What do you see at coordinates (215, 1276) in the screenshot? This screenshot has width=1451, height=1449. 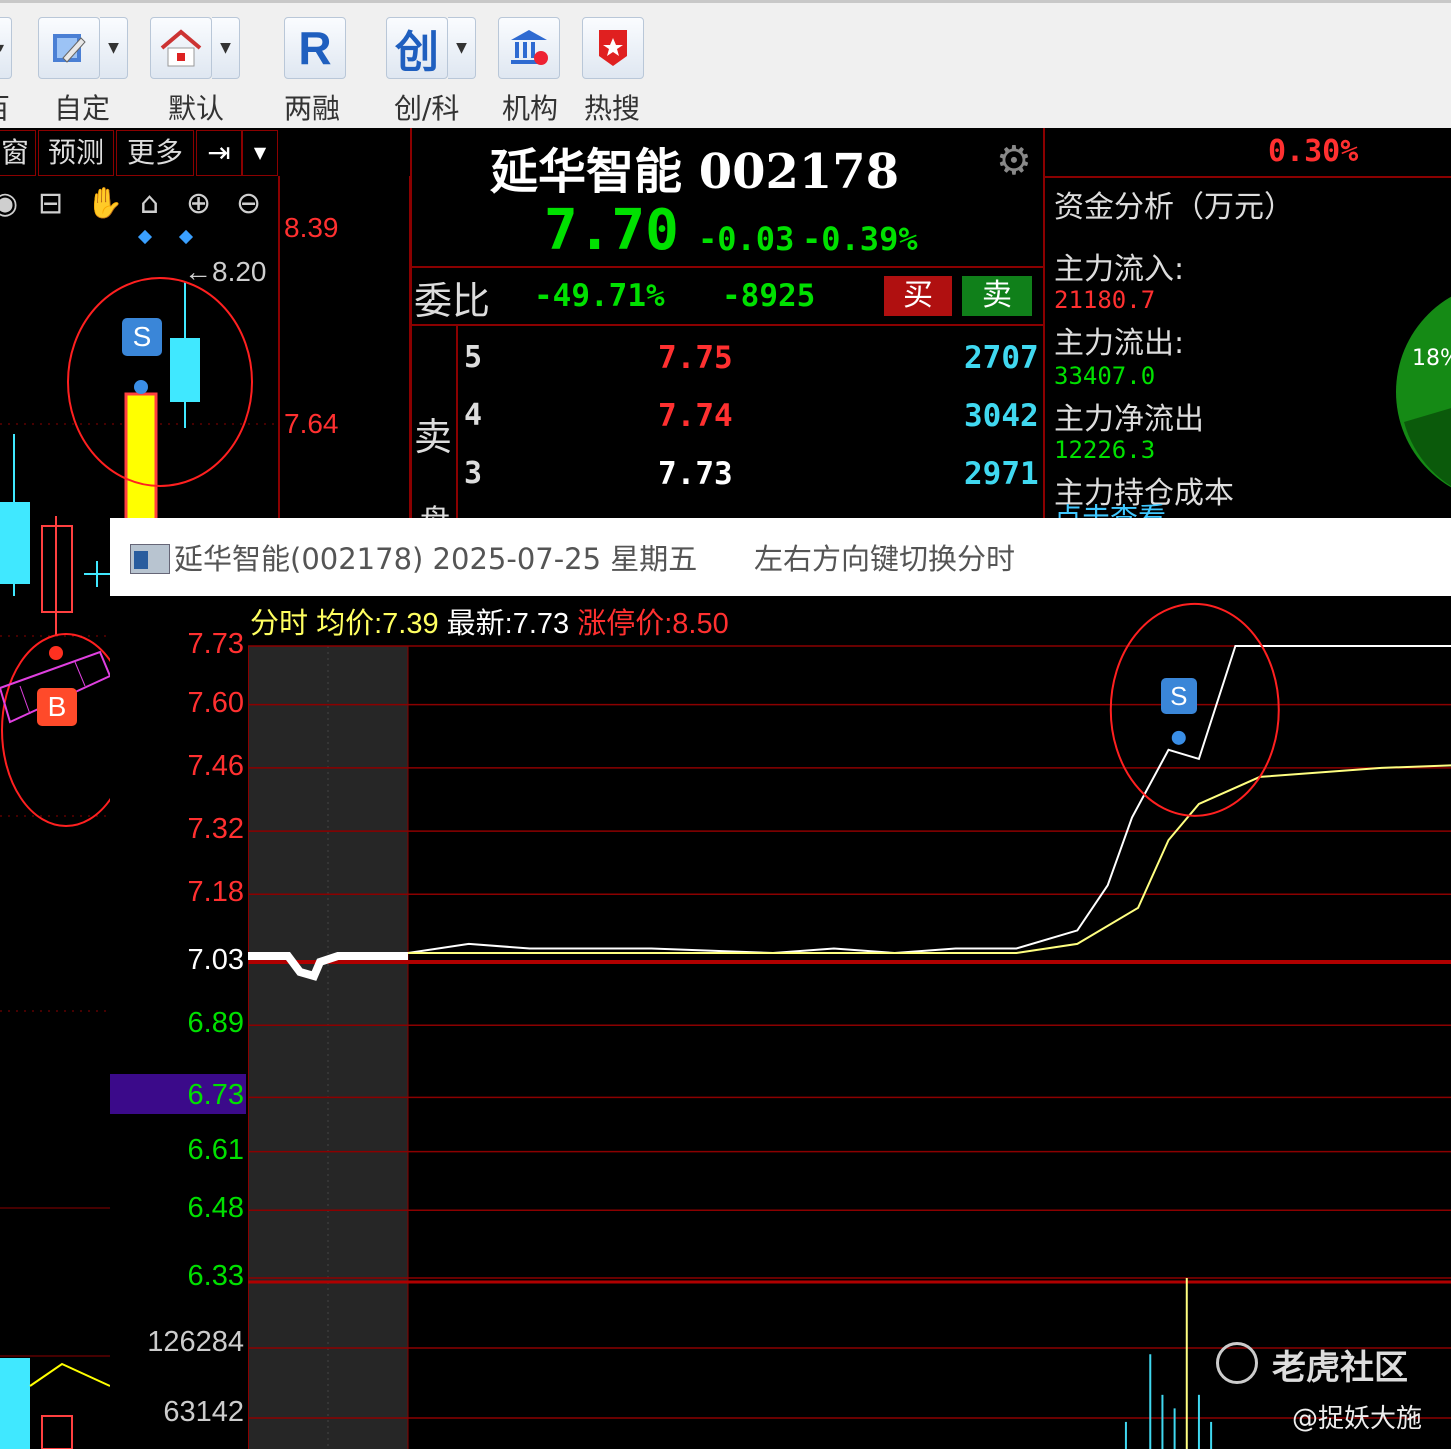 I see `y-tick-label: 6.33` at bounding box center [215, 1276].